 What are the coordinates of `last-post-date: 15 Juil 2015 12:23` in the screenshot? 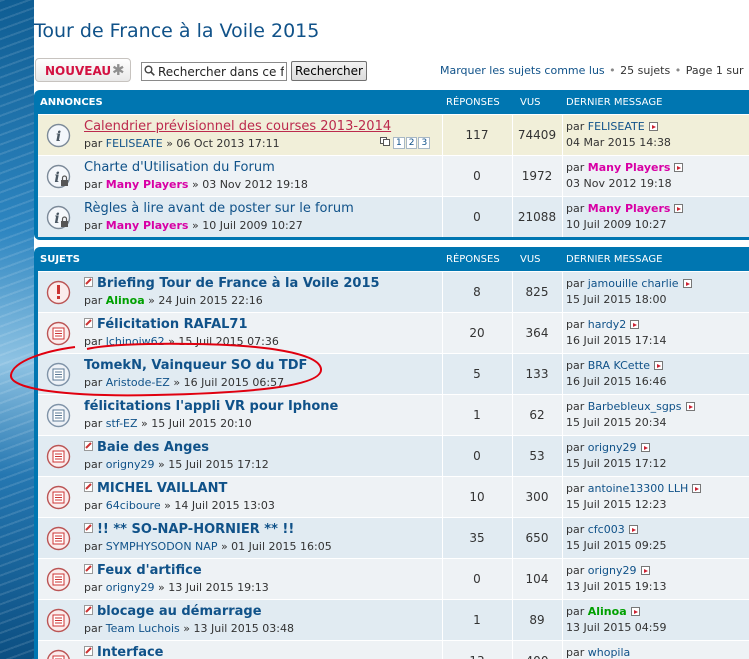 It's located at (616, 504).